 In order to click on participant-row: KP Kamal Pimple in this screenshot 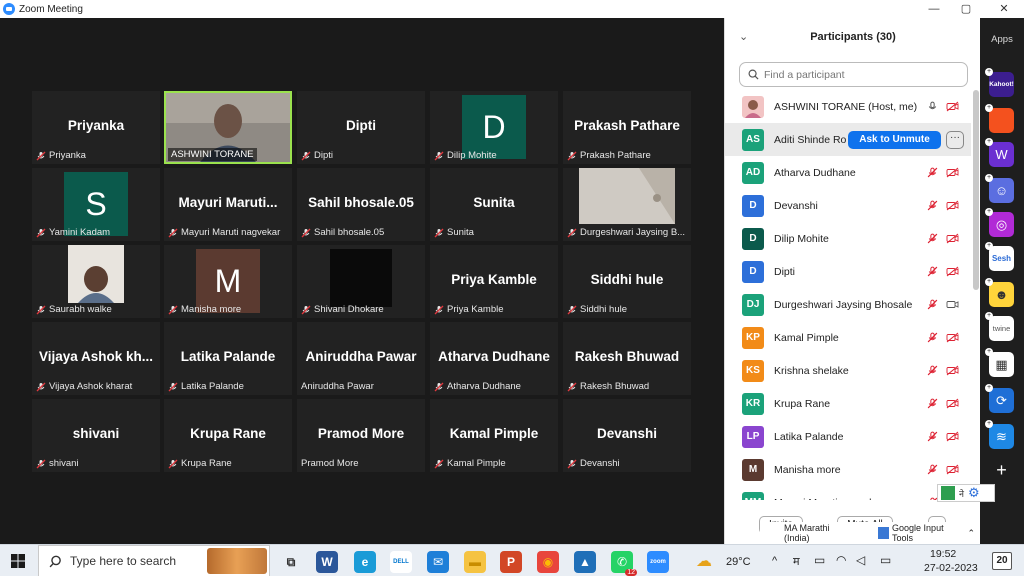, I will do `click(848, 337)`.